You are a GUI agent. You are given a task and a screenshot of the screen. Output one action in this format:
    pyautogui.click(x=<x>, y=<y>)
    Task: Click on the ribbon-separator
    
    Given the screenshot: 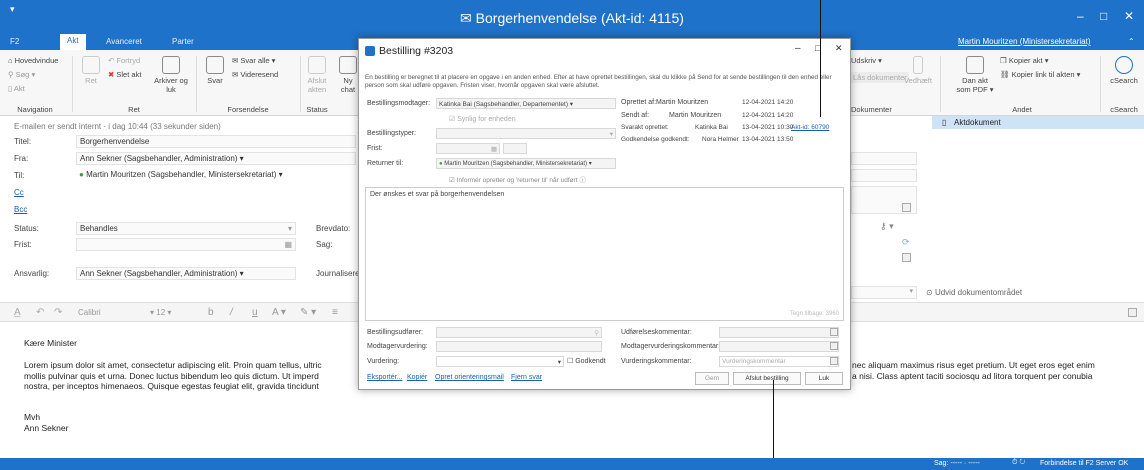 What is the action you would take?
    pyautogui.click(x=72, y=84)
    